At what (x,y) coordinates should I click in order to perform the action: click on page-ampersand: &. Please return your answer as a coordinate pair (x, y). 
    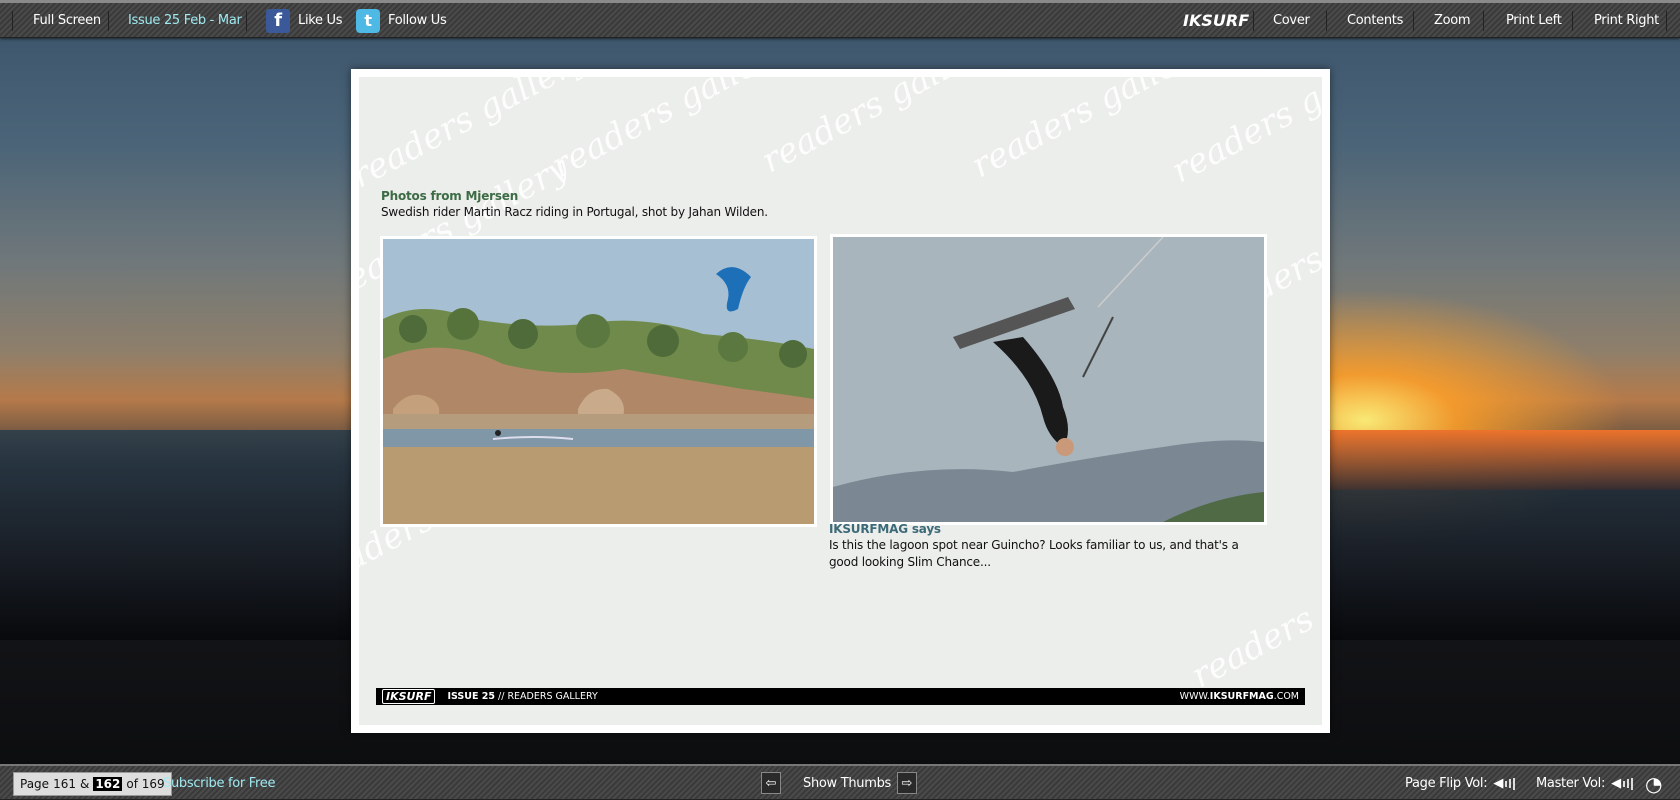
    Looking at the image, I should click on (84, 784).